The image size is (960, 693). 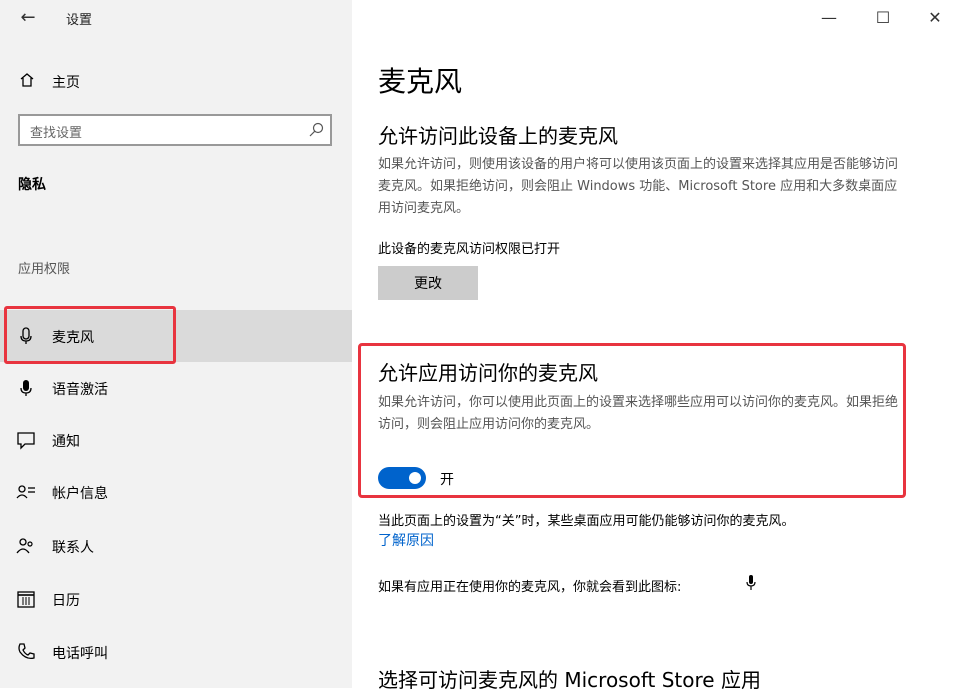 I want to click on page-title: 麦克风, so click(x=420, y=81).